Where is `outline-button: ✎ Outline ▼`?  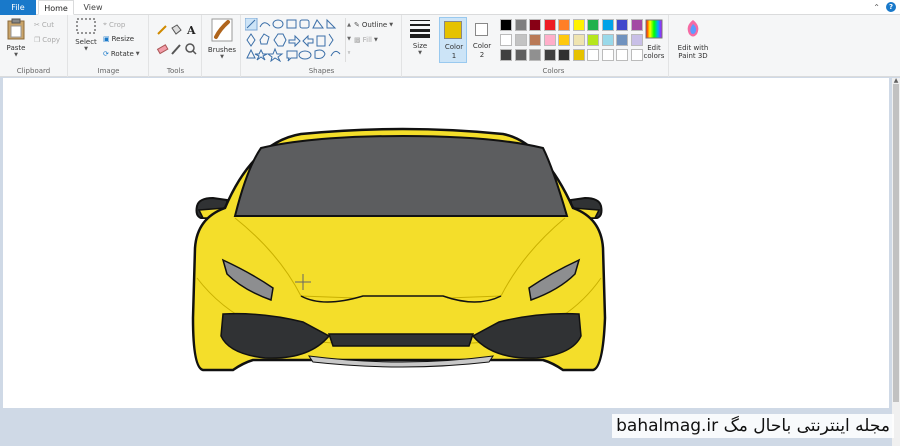 outline-button: ✎ Outline ▼ is located at coordinates (373, 25).